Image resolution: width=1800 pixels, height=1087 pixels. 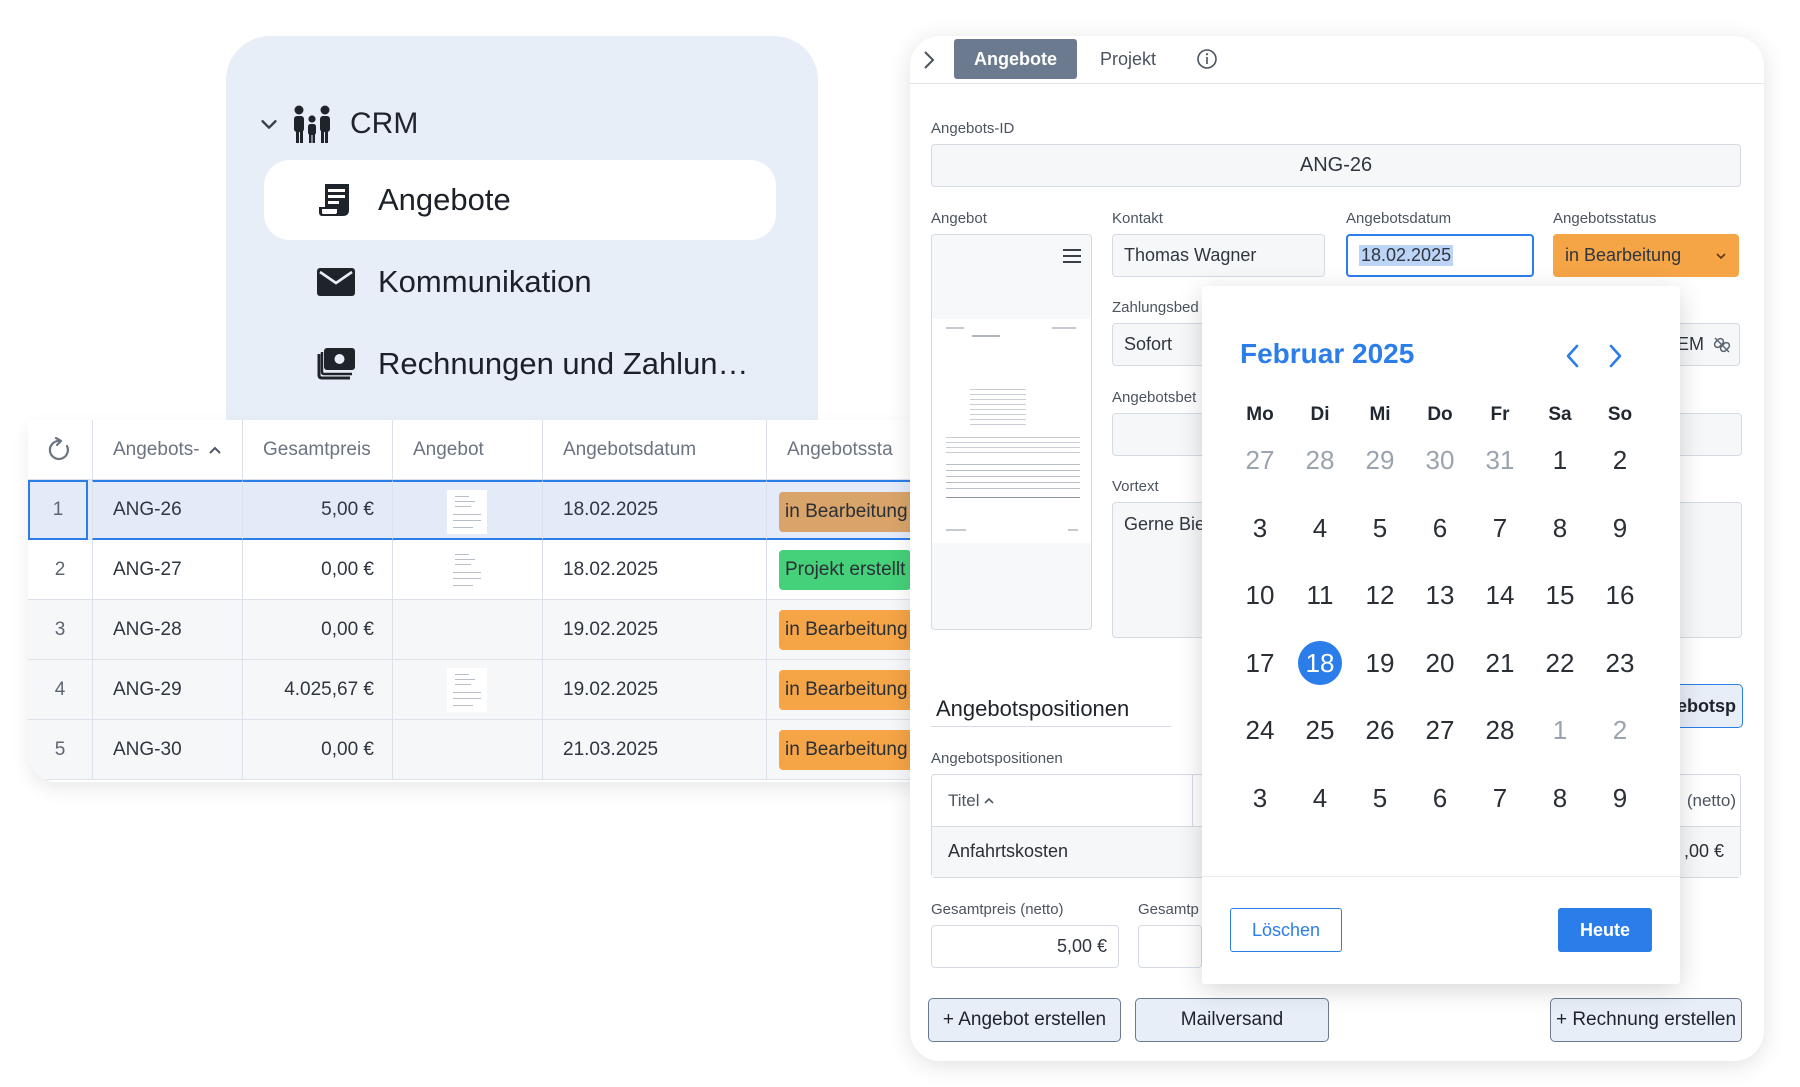 What do you see at coordinates (1605, 930) in the screenshot?
I see `today-button: Heute` at bounding box center [1605, 930].